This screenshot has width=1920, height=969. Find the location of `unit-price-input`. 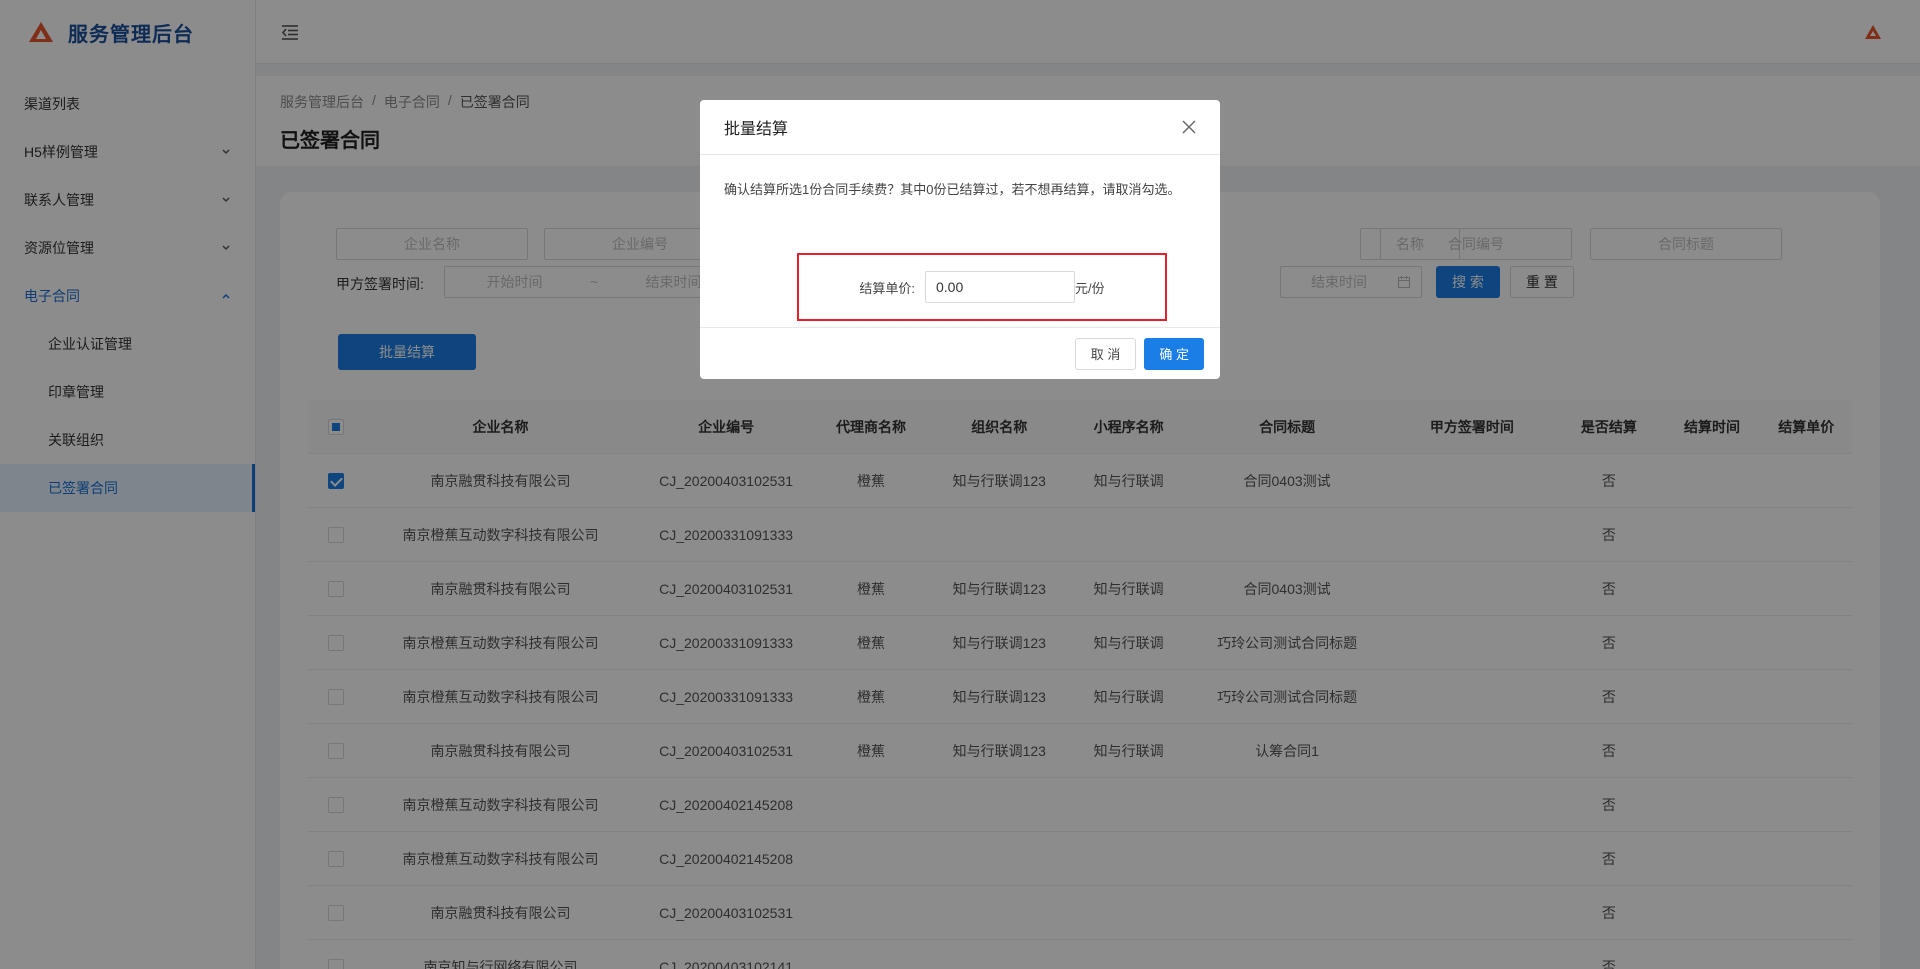

unit-price-input is located at coordinates (1000, 287).